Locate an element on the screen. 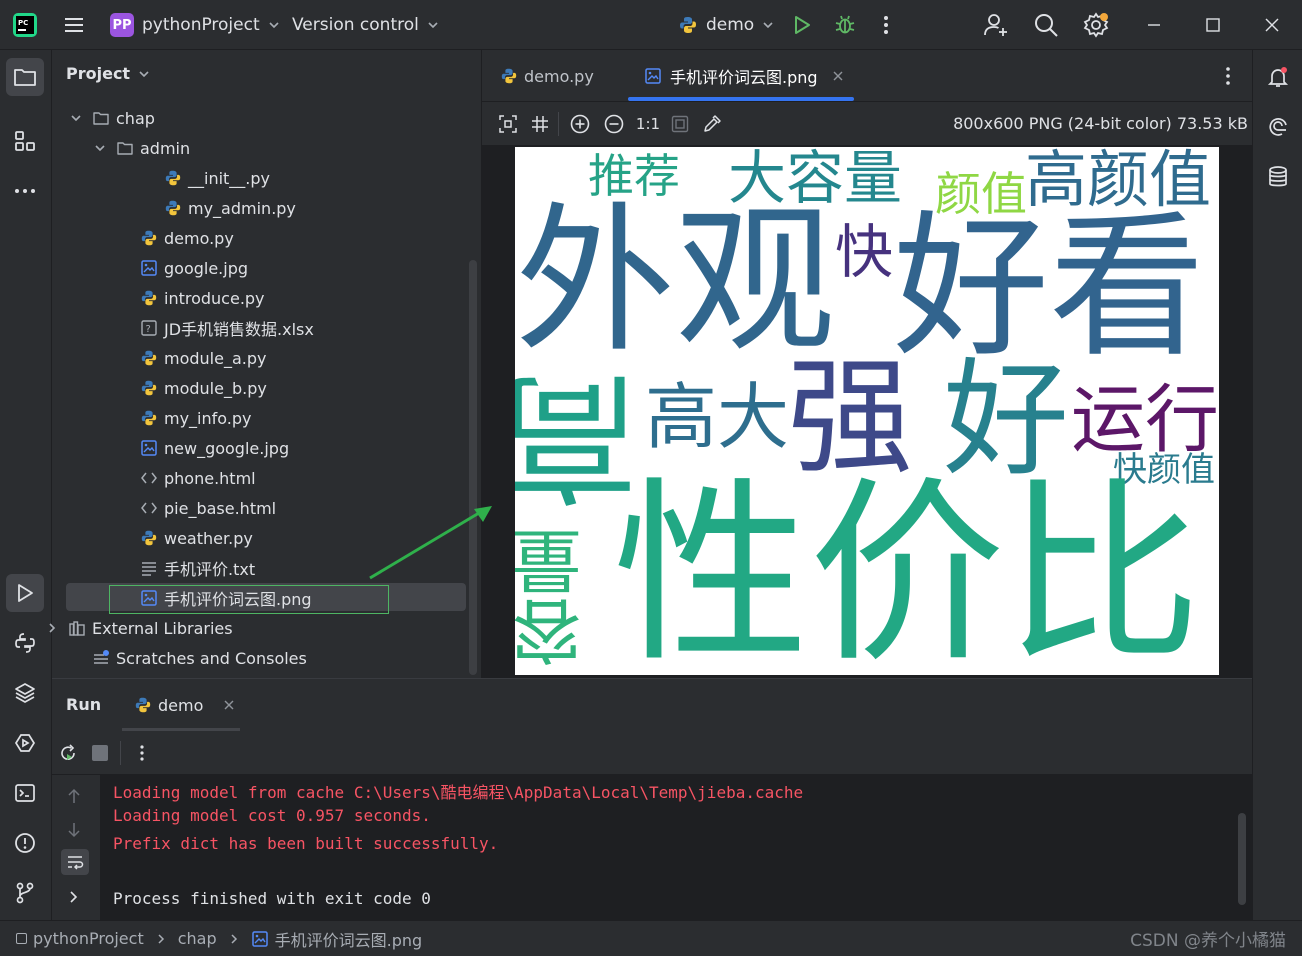 The width and height of the screenshot is (1302, 956). tab-wordcloud-png: 手机评价词云图.png is located at coordinates (744, 76).